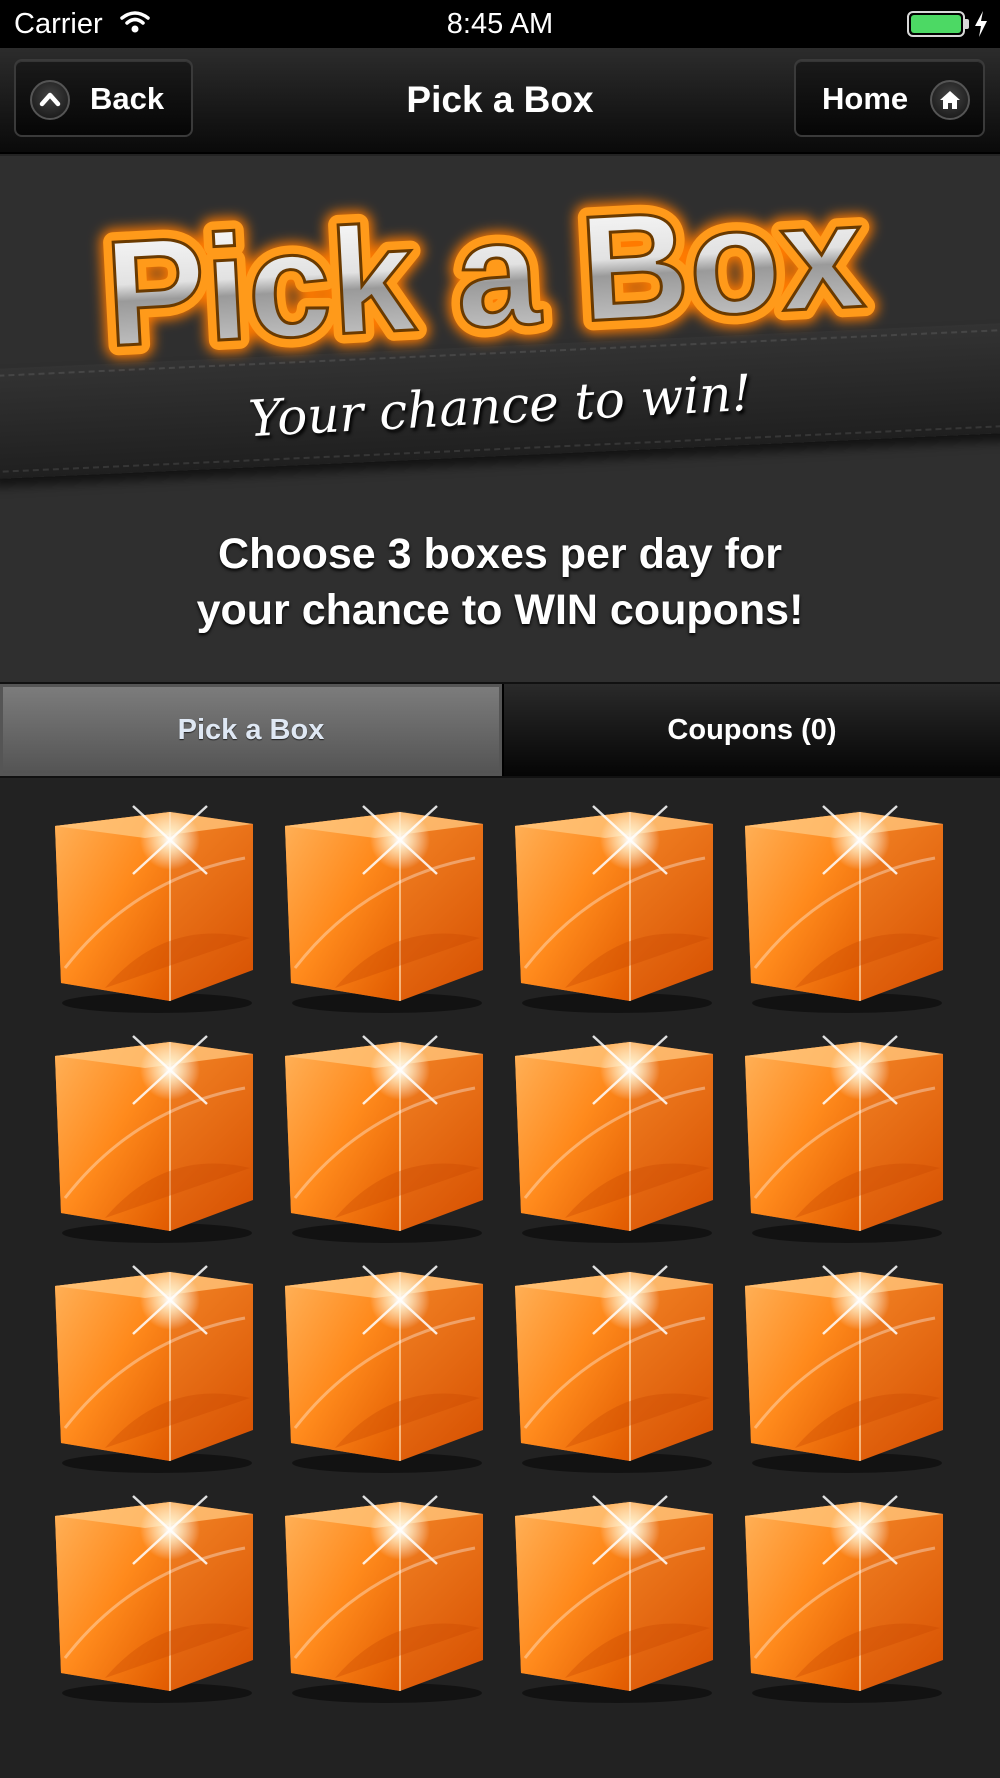  I want to click on charging-bolt-icon, so click(981, 24).